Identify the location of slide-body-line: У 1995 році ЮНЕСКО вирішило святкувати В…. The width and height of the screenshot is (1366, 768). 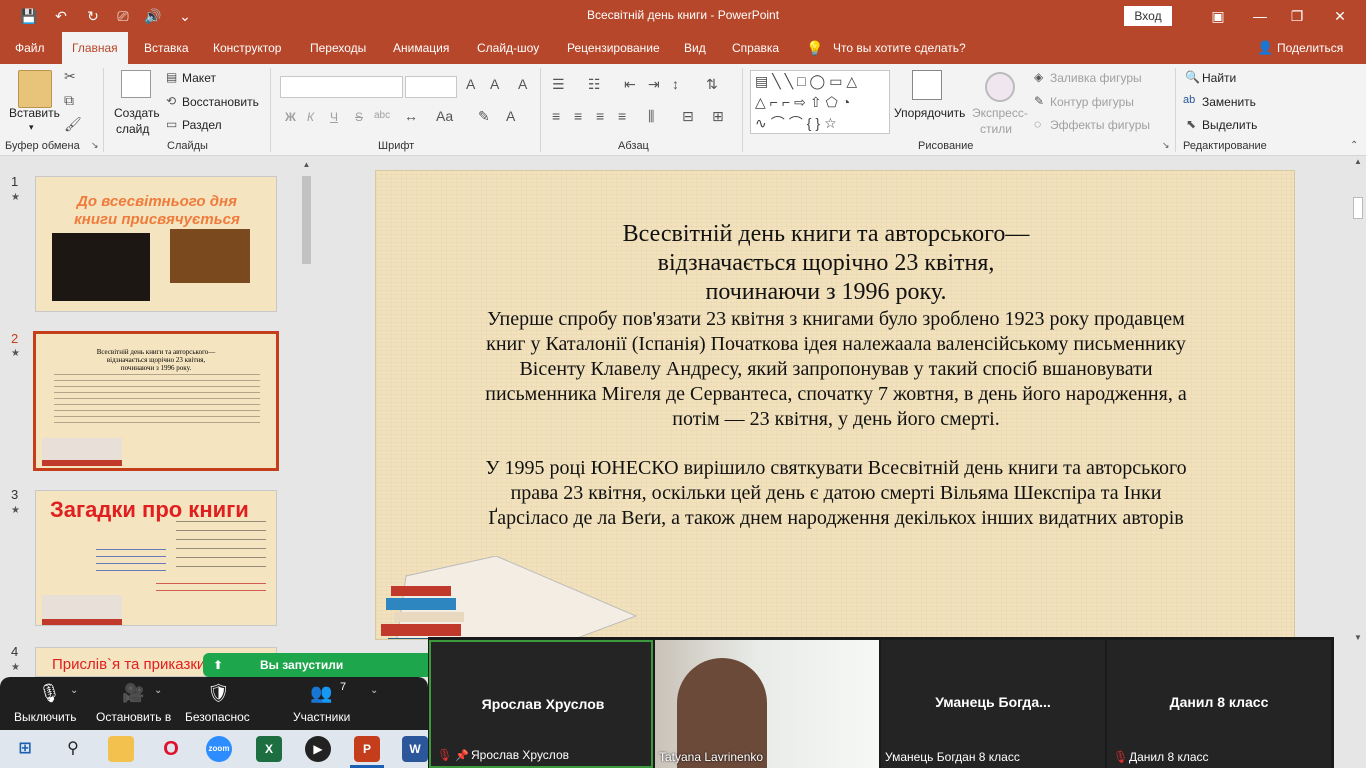
(836, 468).